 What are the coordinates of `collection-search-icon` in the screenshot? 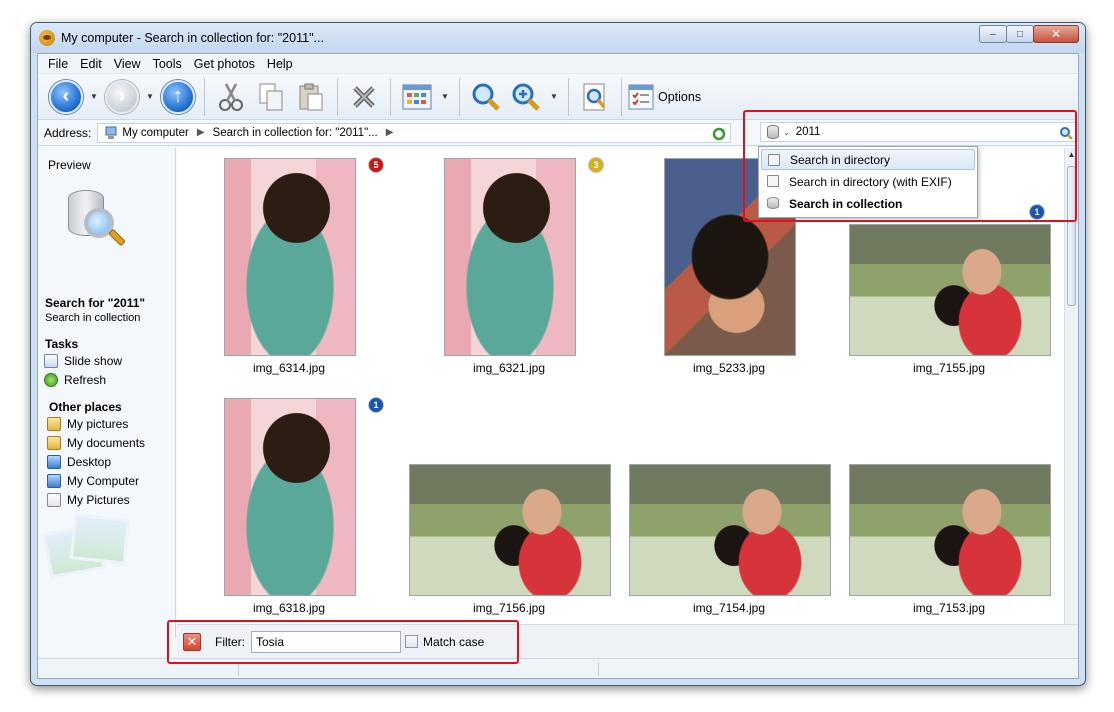 It's located at (97, 219).